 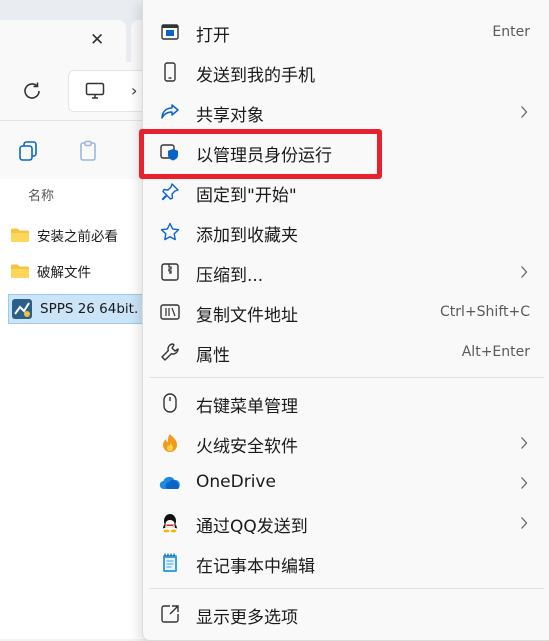 What do you see at coordinates (346, 443) in the screenshot?
I see `menu-item-huorong: 火绒安全软件` at bounding box center [346, 443].